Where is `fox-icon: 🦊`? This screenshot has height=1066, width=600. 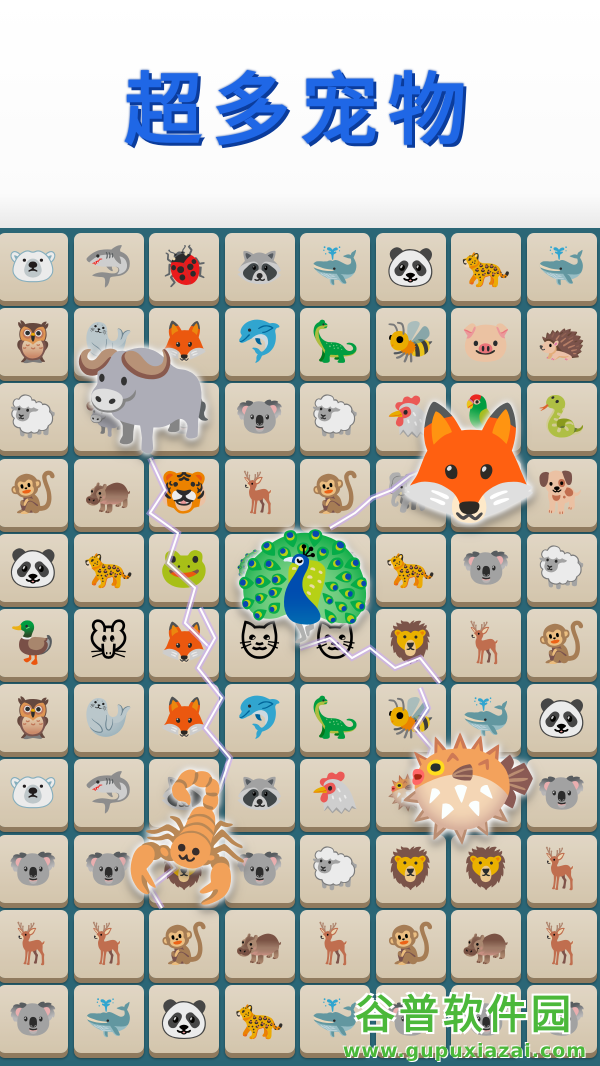 fox-icon: 🦊 is located at coordinates (468, 462).